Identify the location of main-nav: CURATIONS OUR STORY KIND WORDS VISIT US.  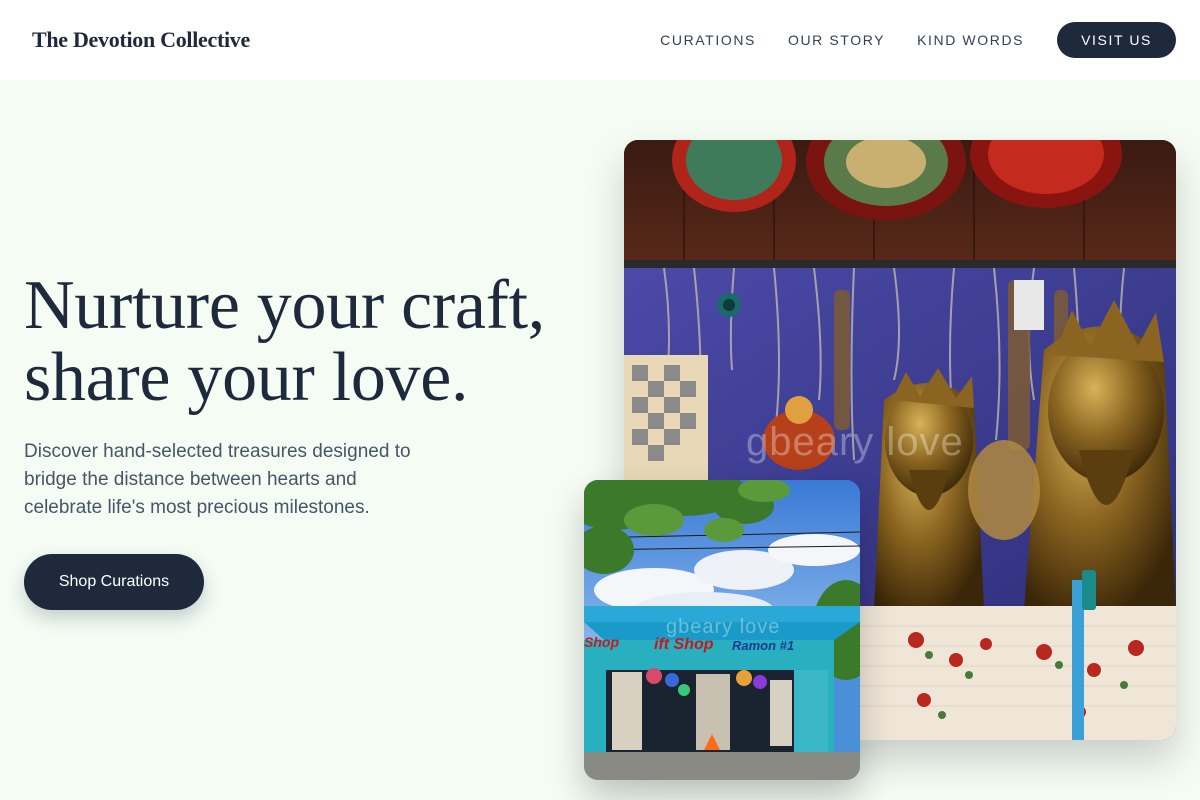
(918, 40).